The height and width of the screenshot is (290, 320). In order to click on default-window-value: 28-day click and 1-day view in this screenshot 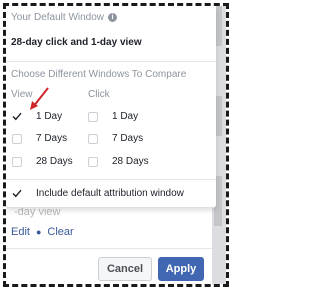, I will do `click(76, 42)`.